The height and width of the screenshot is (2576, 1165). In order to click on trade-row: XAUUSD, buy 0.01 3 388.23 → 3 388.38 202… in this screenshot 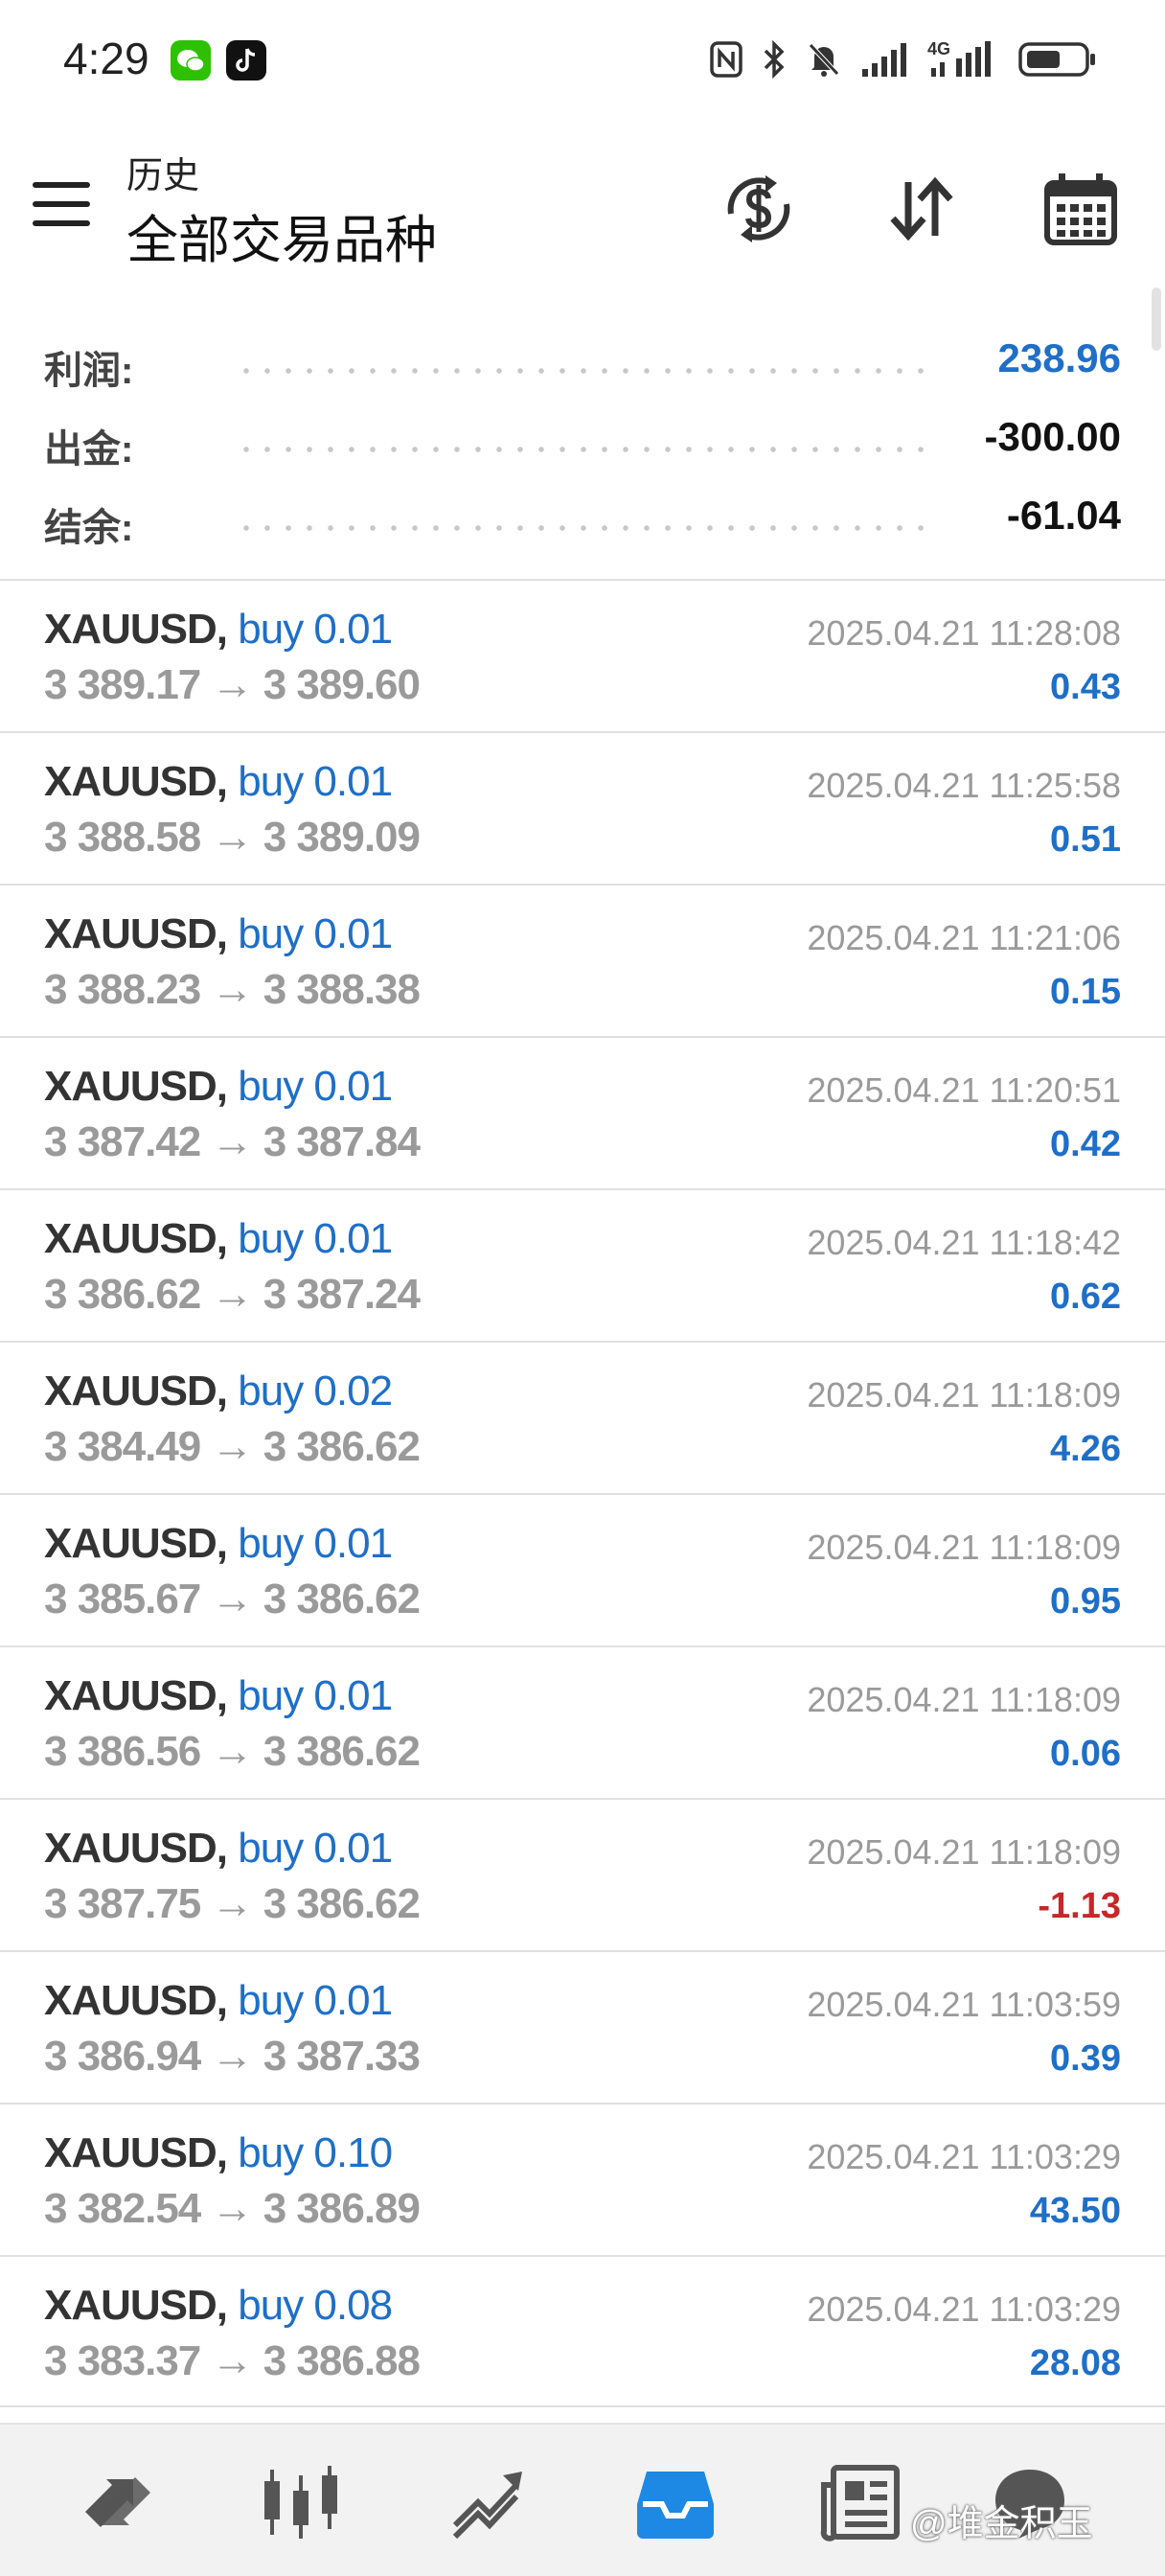, I will do `click(582, 960)`.